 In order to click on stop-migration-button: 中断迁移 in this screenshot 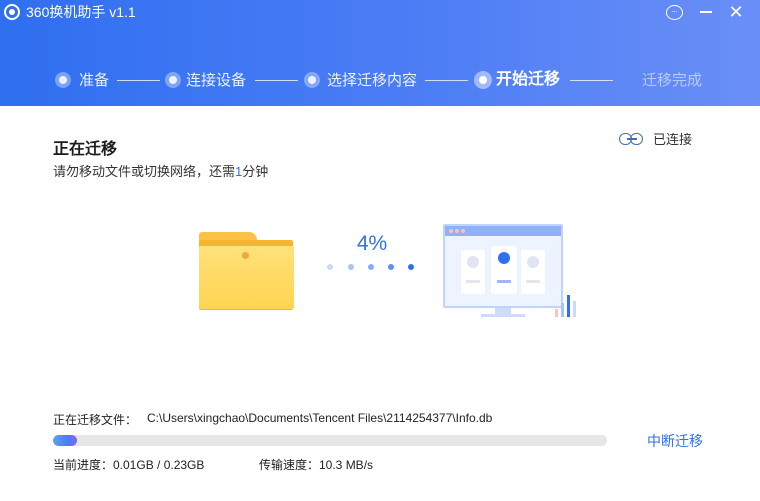, I will do `click(675, 441)`.